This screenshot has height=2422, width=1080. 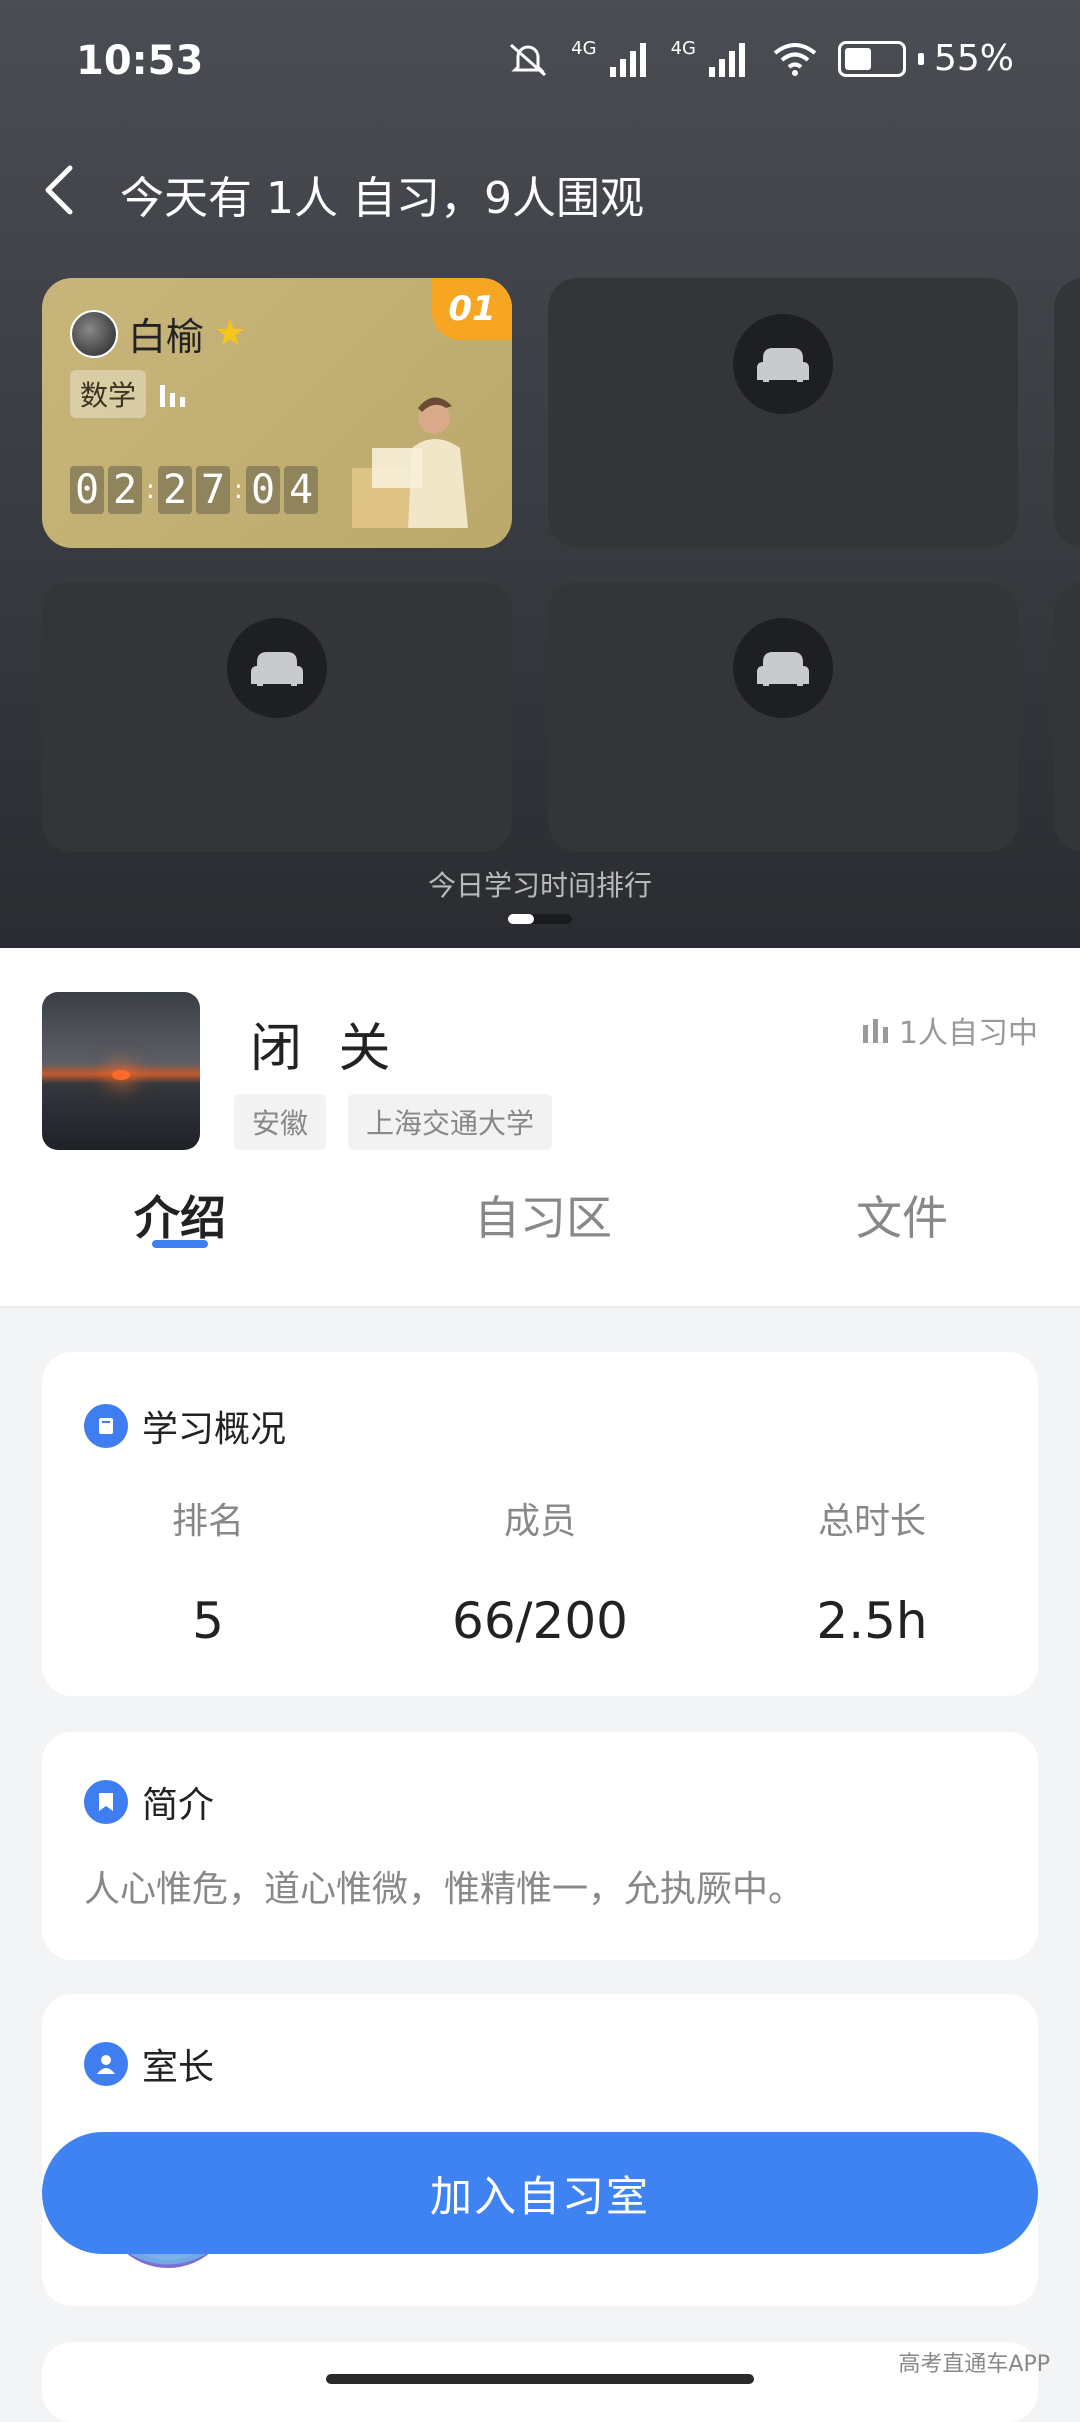 What do you see at coordinates (178, 2067) in the screenshot?
I see `owner-title: 室长` at bounding box center [178, 2067].